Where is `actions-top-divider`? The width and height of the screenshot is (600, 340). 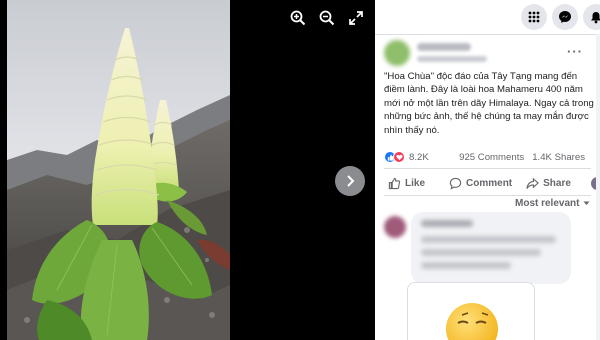
actions-top-divider is located at coordinates (487, 168).